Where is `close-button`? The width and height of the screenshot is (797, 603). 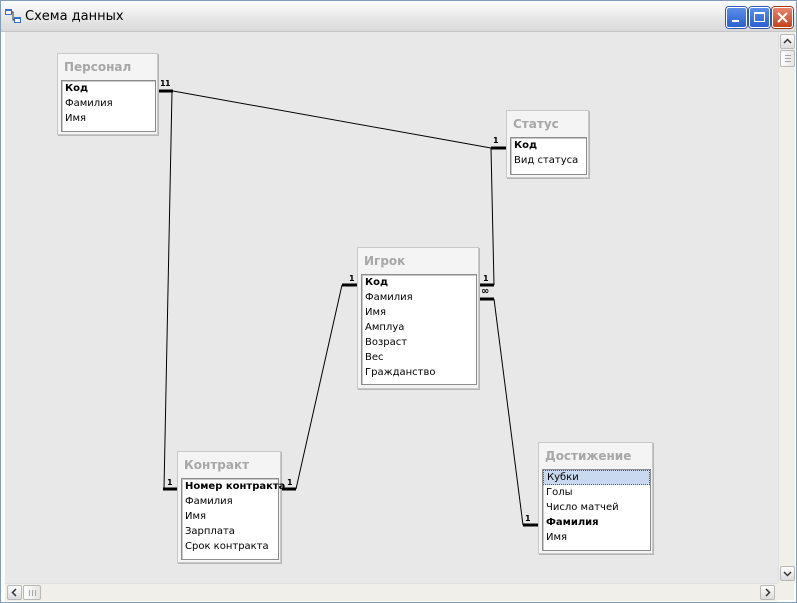 close-button is located at coordinates (782, 17).